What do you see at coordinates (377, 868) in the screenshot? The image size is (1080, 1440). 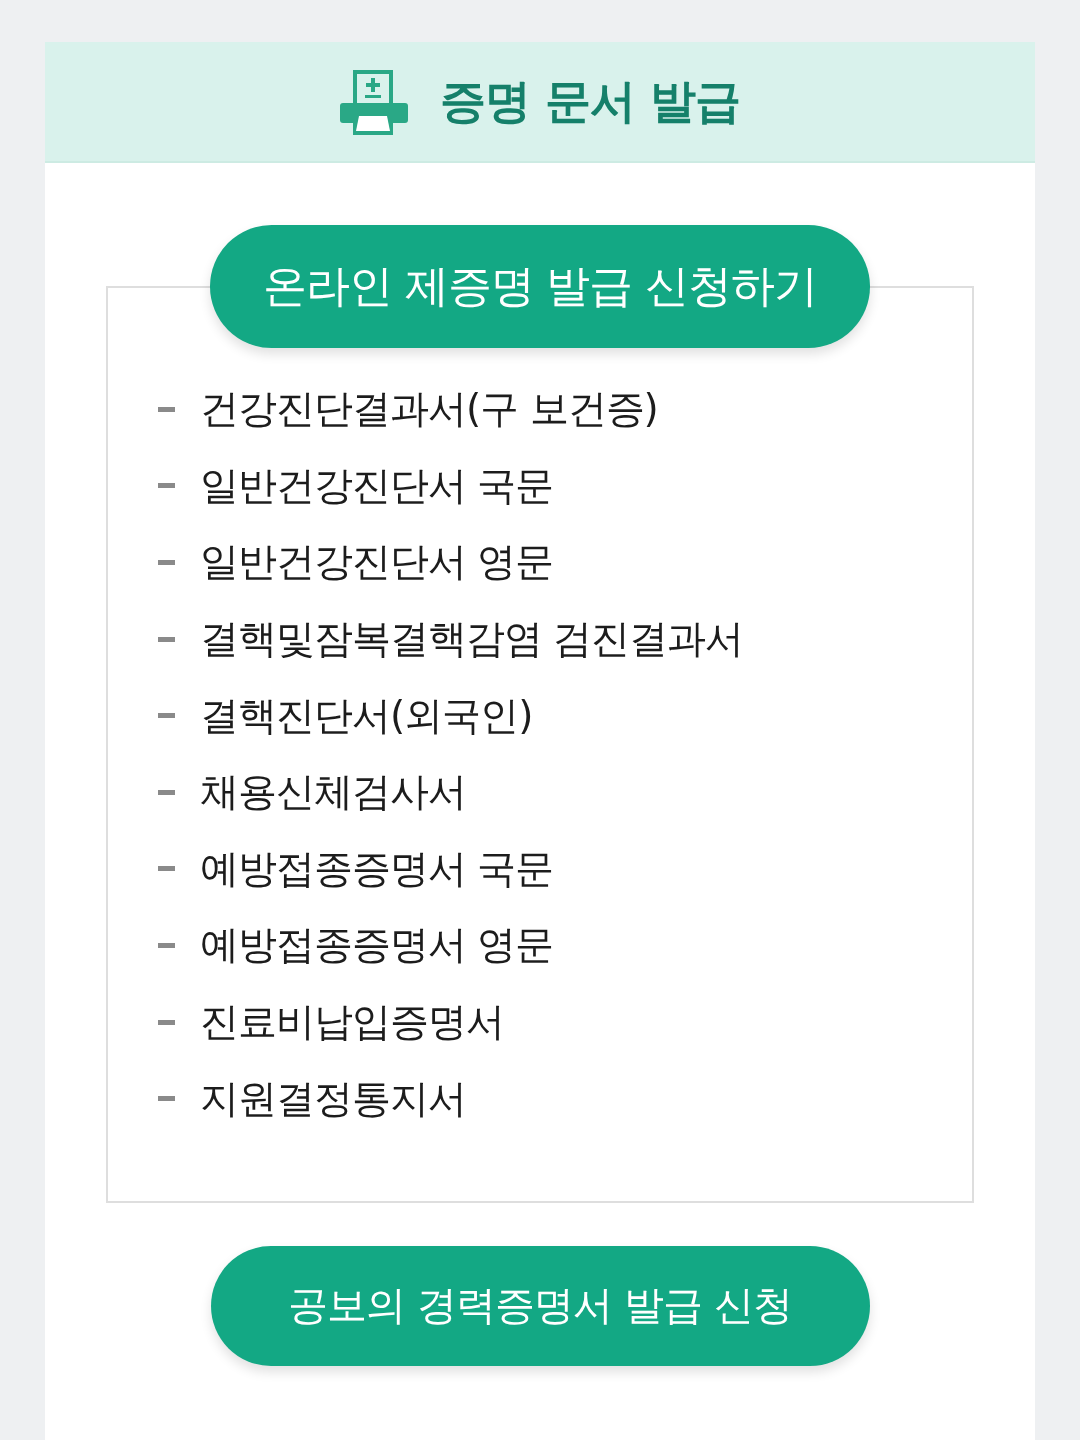 I see `certificate-item: 예방접종증명서 국문` at bounding box center [377, 868].